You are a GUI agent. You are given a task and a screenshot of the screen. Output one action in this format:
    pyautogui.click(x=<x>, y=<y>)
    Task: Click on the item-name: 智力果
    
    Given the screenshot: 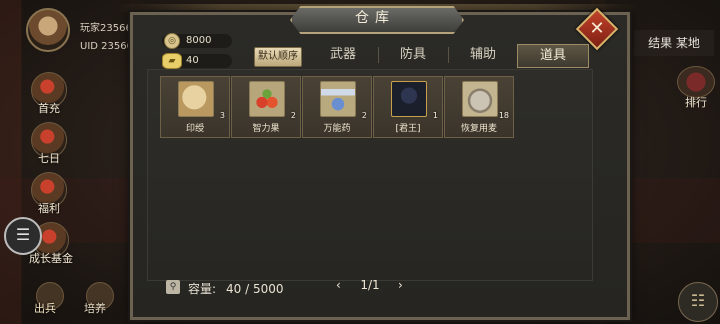 What is the action you would take?
    pyautogui.click(x=266, y=129)
    